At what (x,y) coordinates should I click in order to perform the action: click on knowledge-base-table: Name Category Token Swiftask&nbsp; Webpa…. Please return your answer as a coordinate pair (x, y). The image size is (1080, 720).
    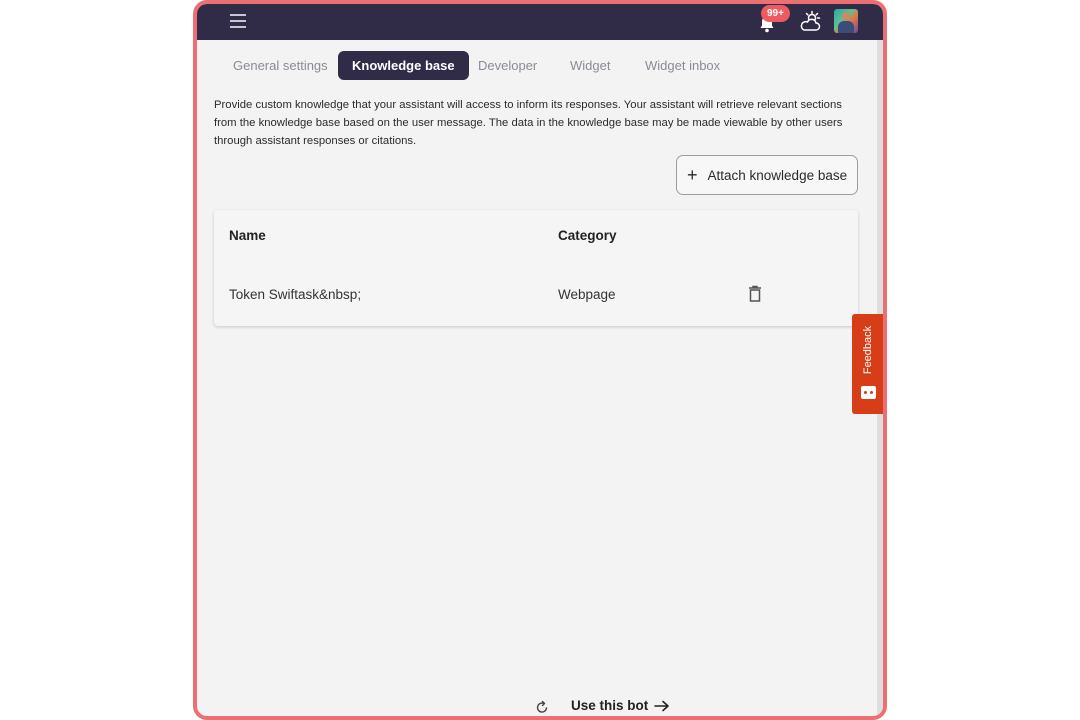
    Looking at the image, I should click on (536, 268).